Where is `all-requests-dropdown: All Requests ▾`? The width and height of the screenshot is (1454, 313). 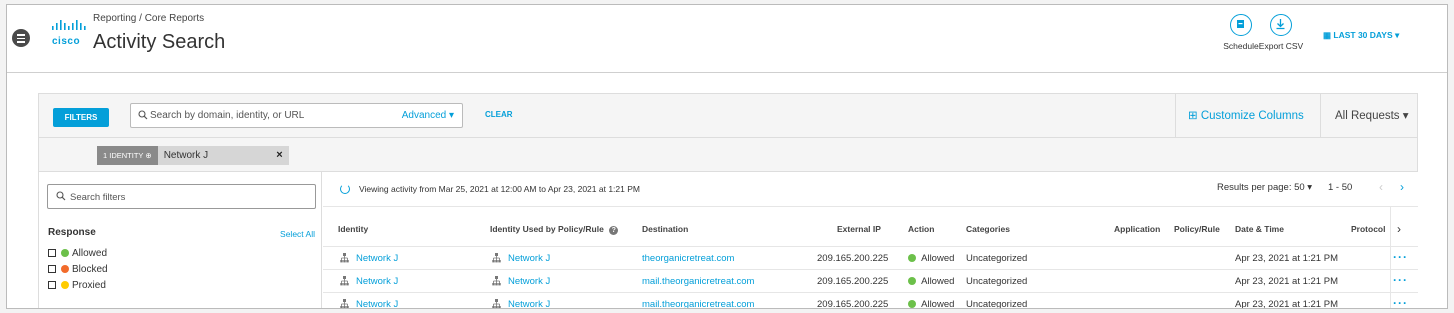
all-requests-dropdown: All Requests ▾ is located at coordinates (1372, 115).